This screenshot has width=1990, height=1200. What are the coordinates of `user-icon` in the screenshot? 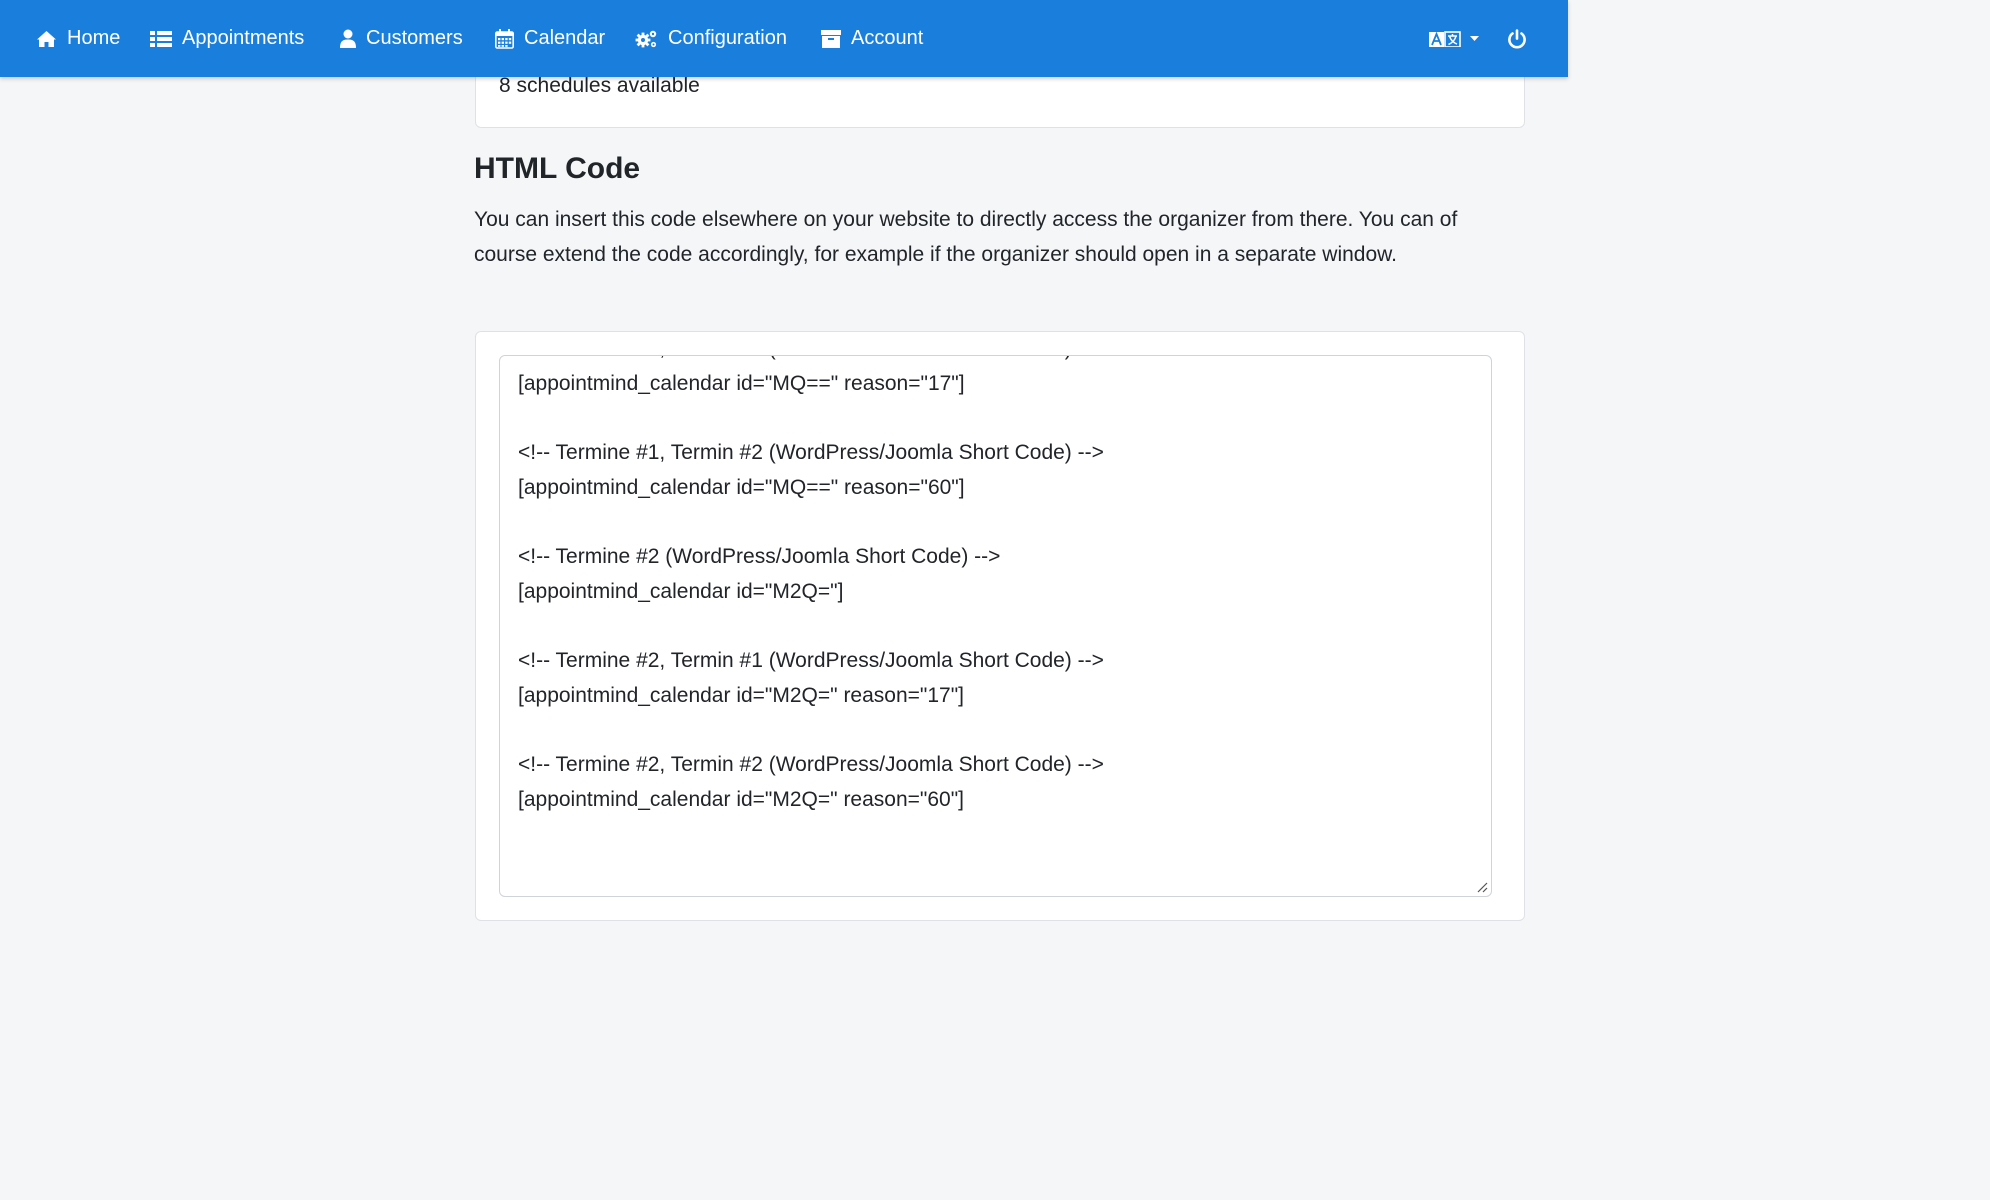 It's located at (348, 38).